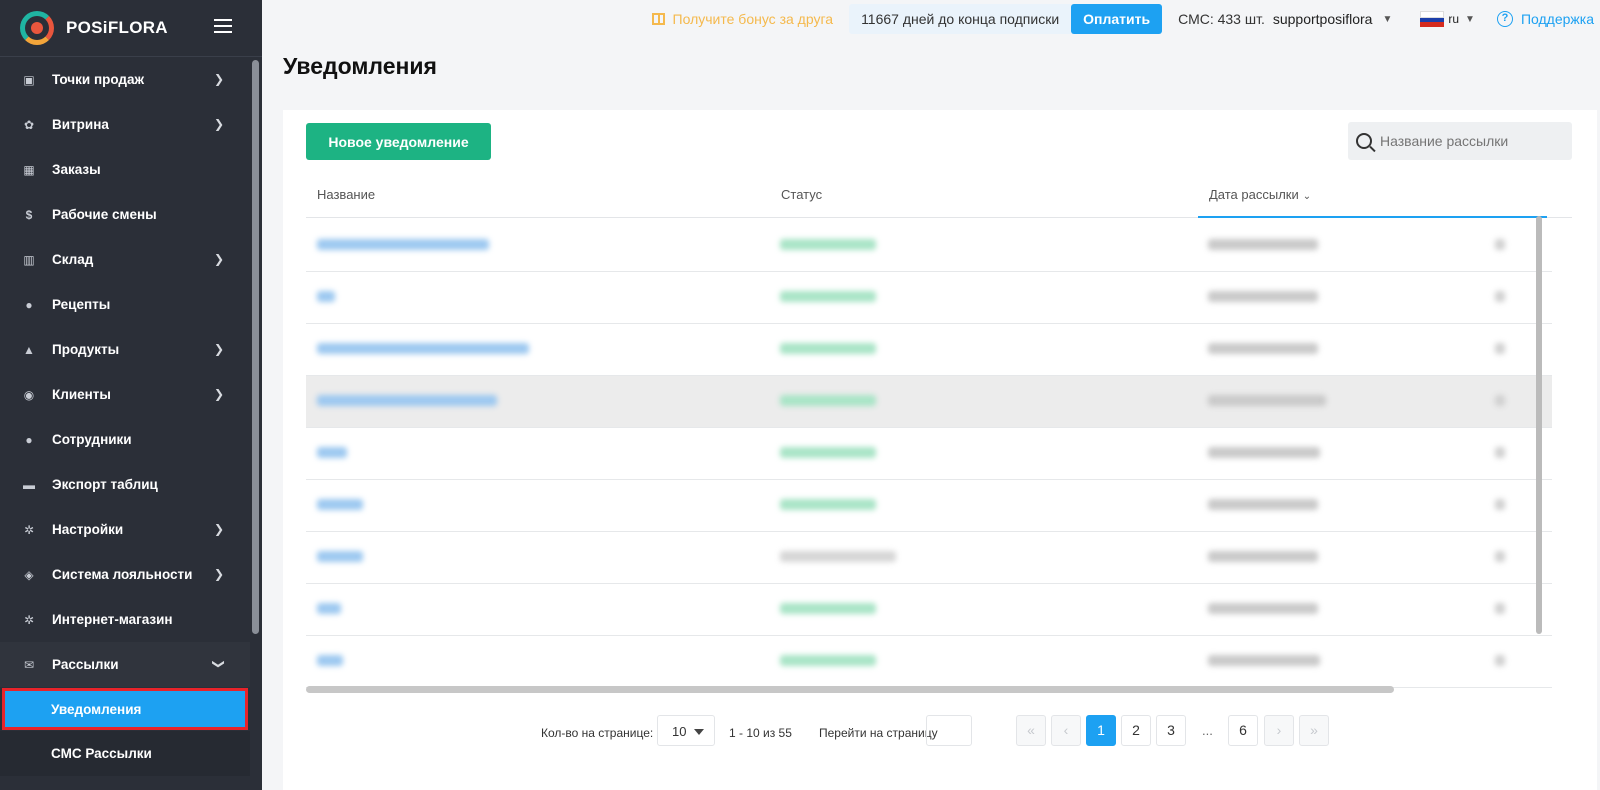 The width and height of the screenshot is (1600, 790). What do you see at coordinates (360, 66) in the screenshot?
I see `page-title: Уведомления` at bounding box center [360, 66].